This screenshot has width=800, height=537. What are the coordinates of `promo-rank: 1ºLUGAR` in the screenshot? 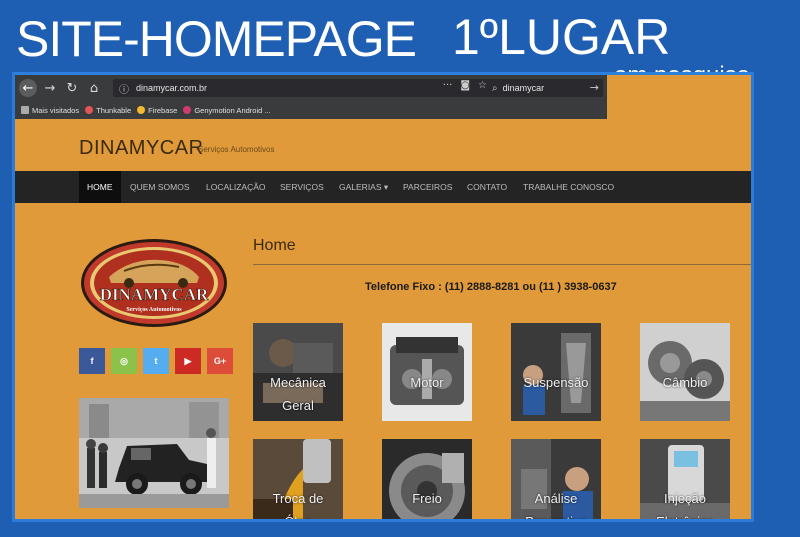 It's located at (561, 37).